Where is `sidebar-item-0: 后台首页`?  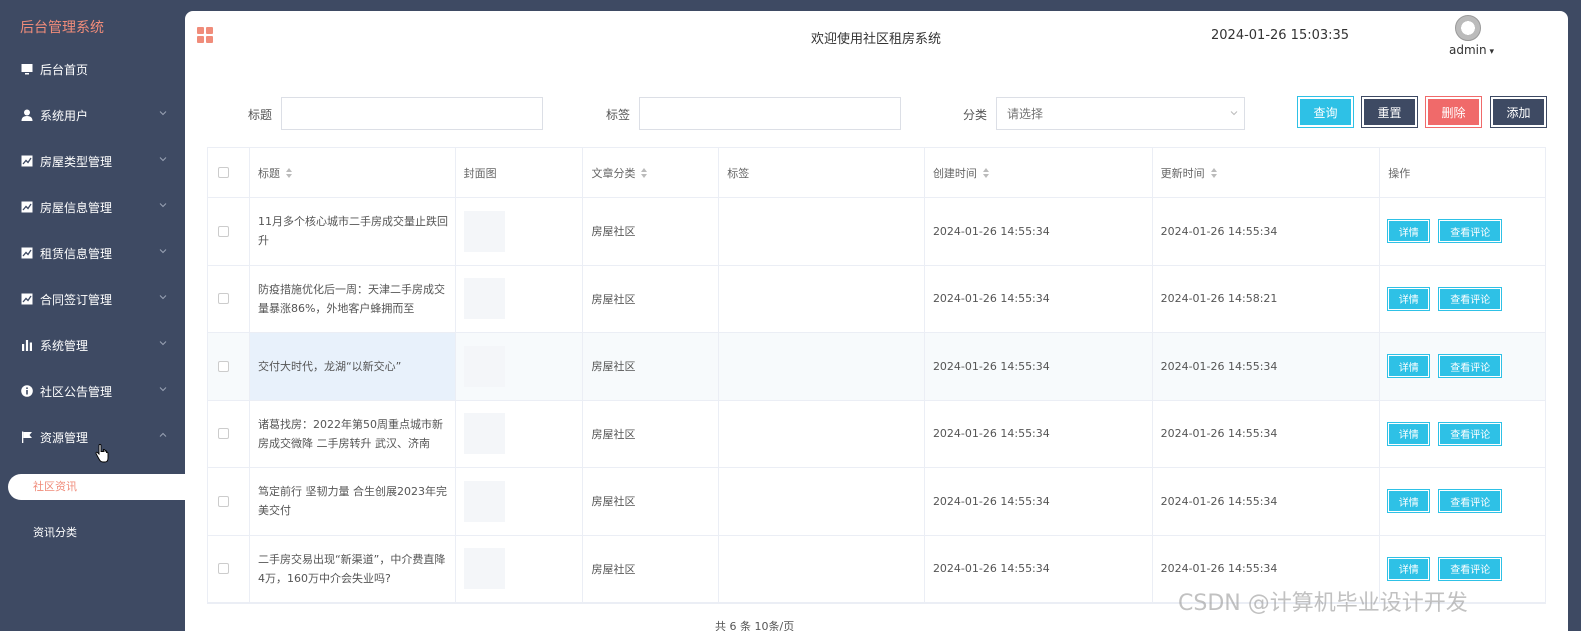
sidebar-item-0: 后台首页 is located at coordinates (92, 69).